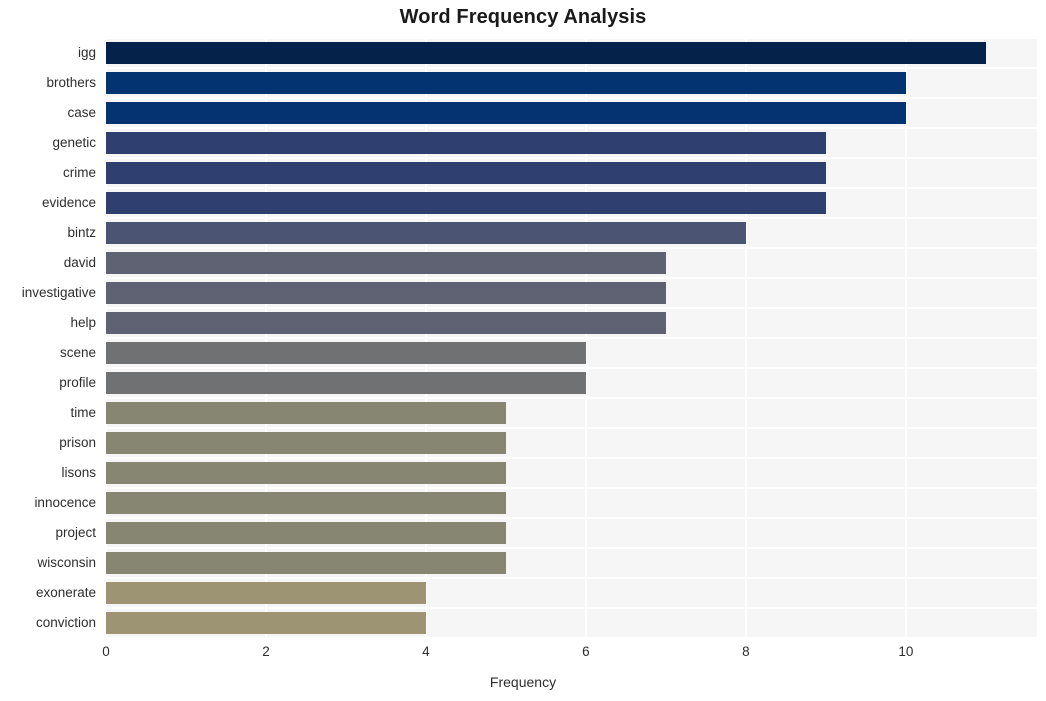 The width and height of the screenshot is (1046, 701). What do you see at coordinates (106, 651) in the screenshot?
I see `x-axis-tick-label: 0` at bounding box center [106, 651].